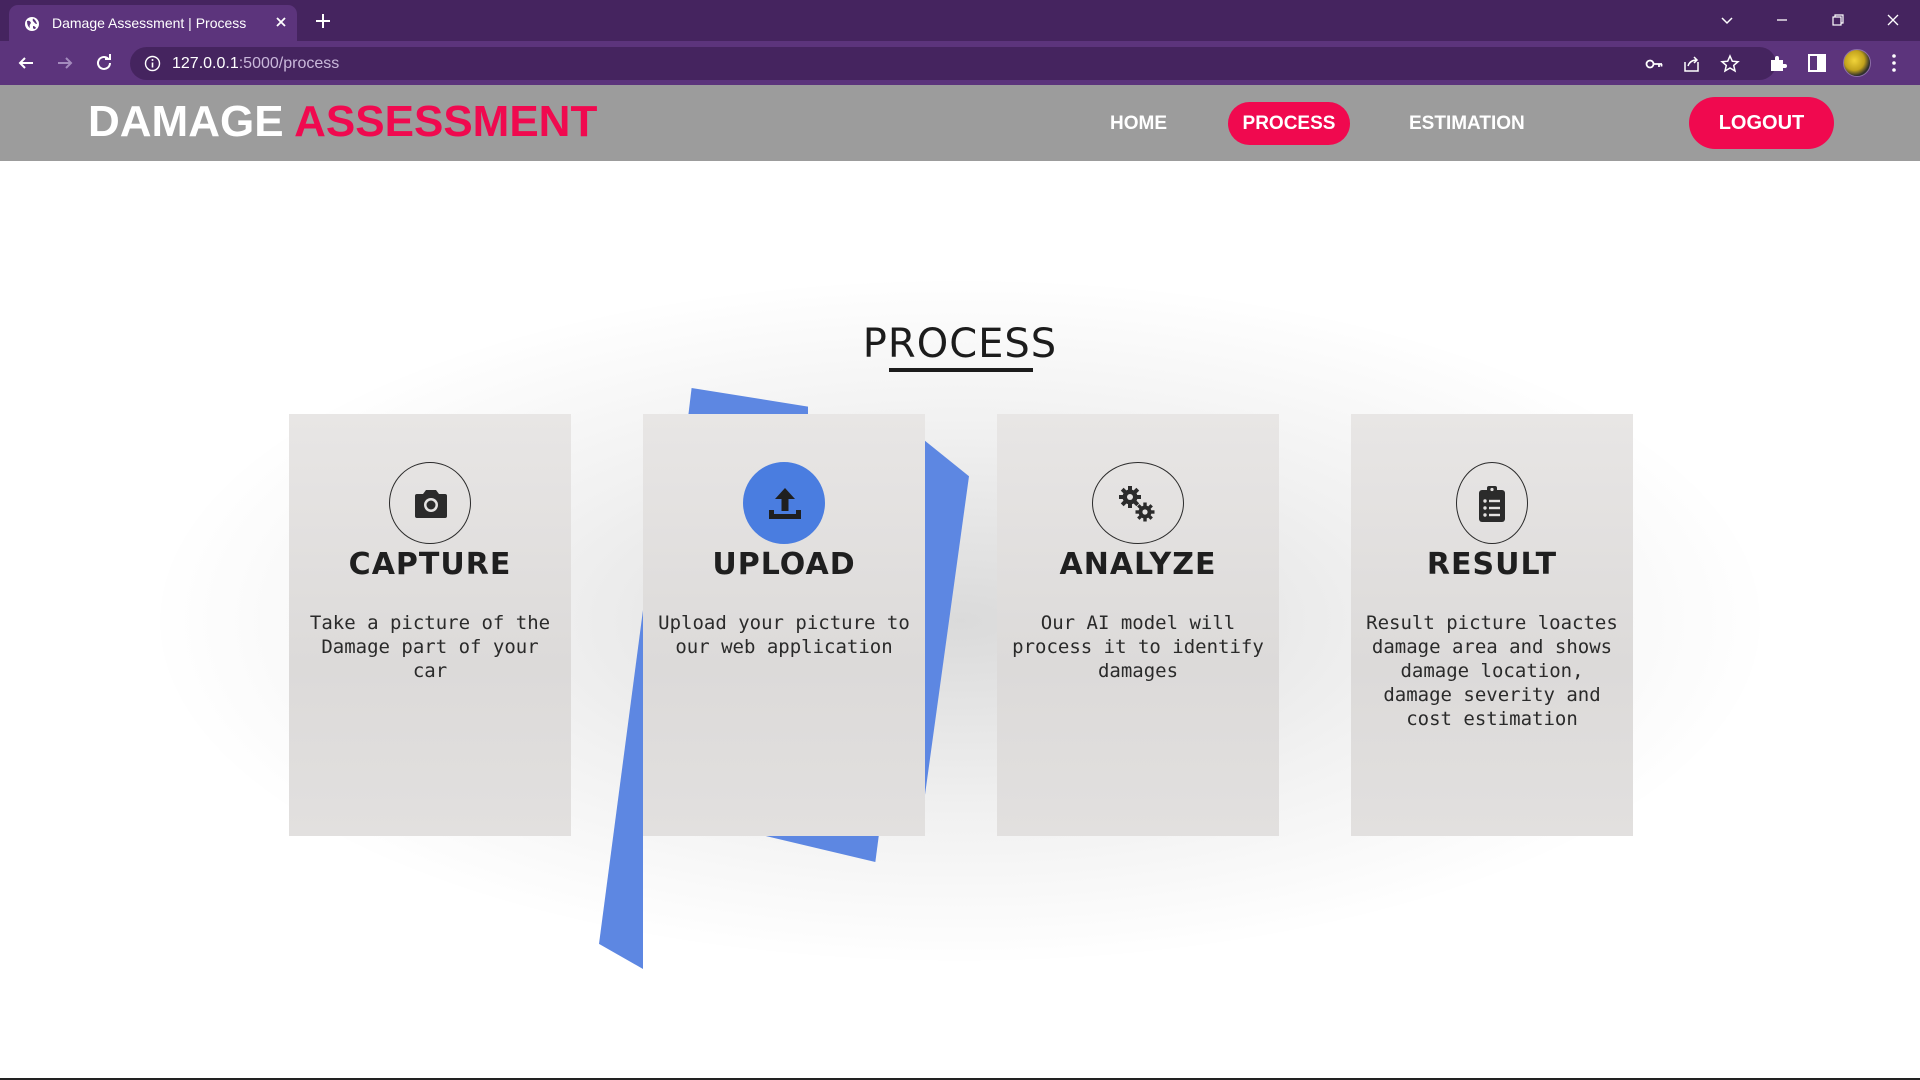 This screenshot has height=1080, width=1920. What do you see at coordinates (26, 63) in the screenshot?
I see `back-arrow-icon` at bounding box center [26, 63].